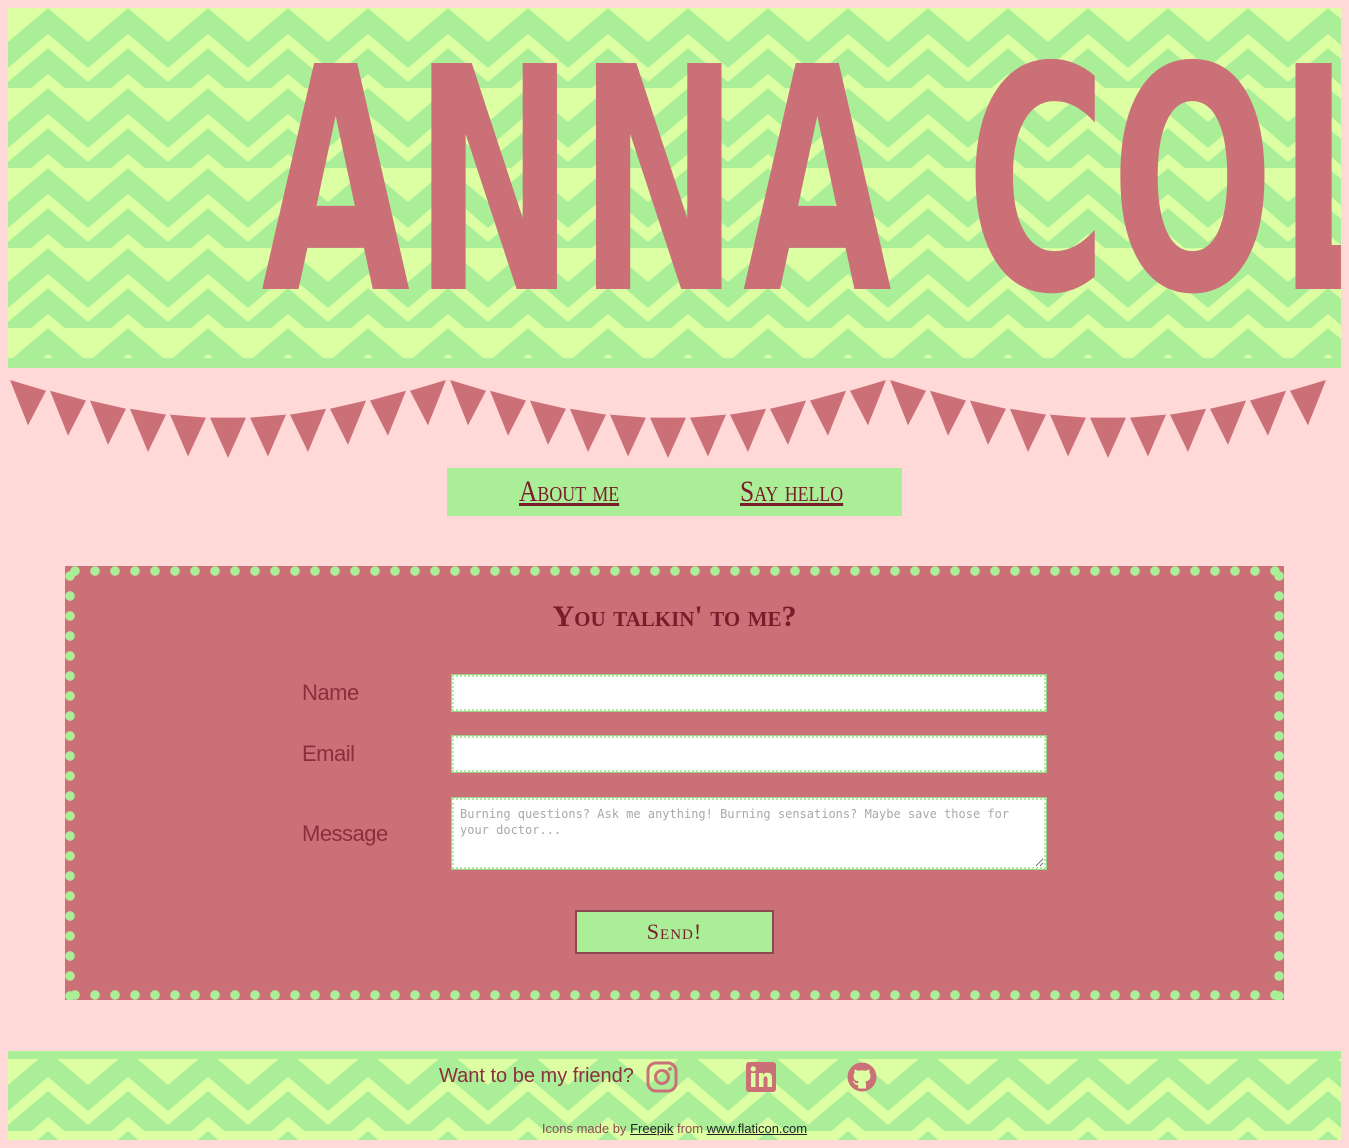  I want to click on email-label: Email, so click(328, 753).